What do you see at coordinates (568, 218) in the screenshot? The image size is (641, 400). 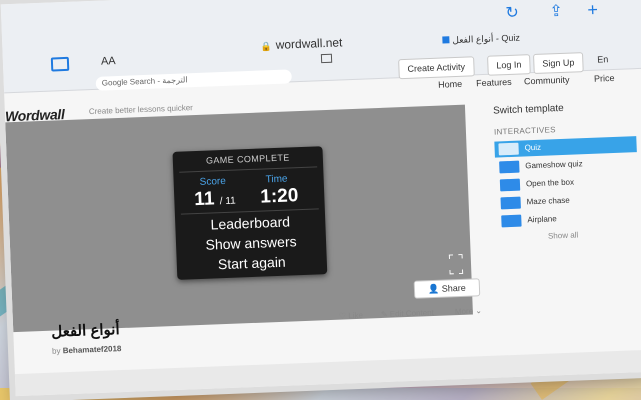 I see `template-airplane: Airplane` at bounding box center [568, 218].